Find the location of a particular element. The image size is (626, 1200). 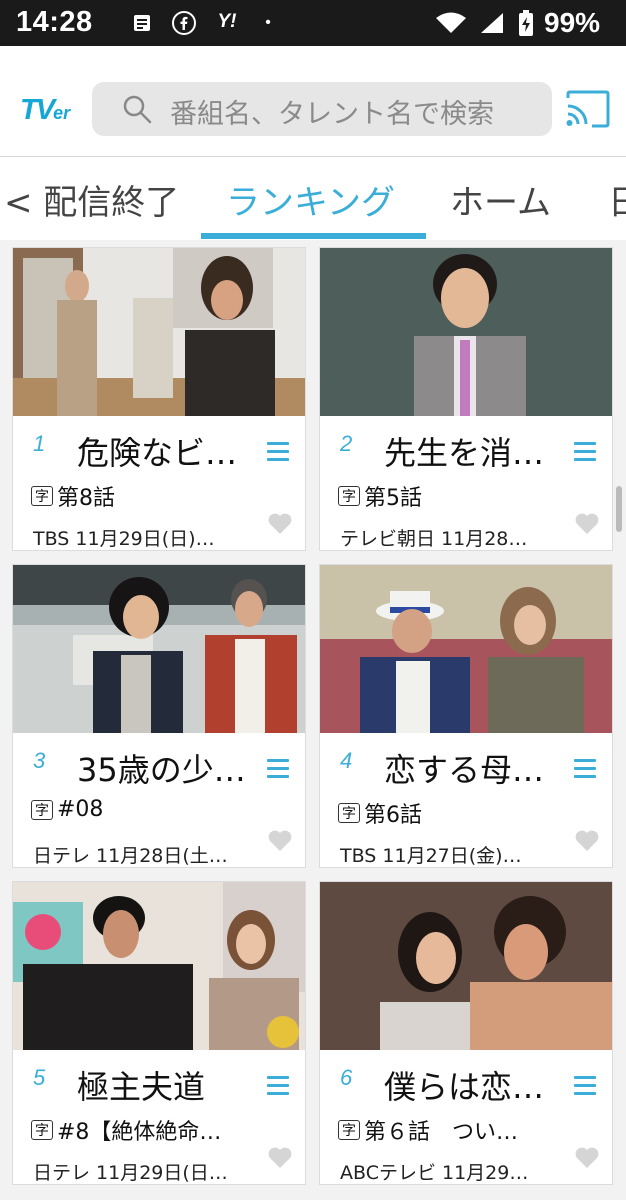

facebook-icon is located at coordinates (184, 23).